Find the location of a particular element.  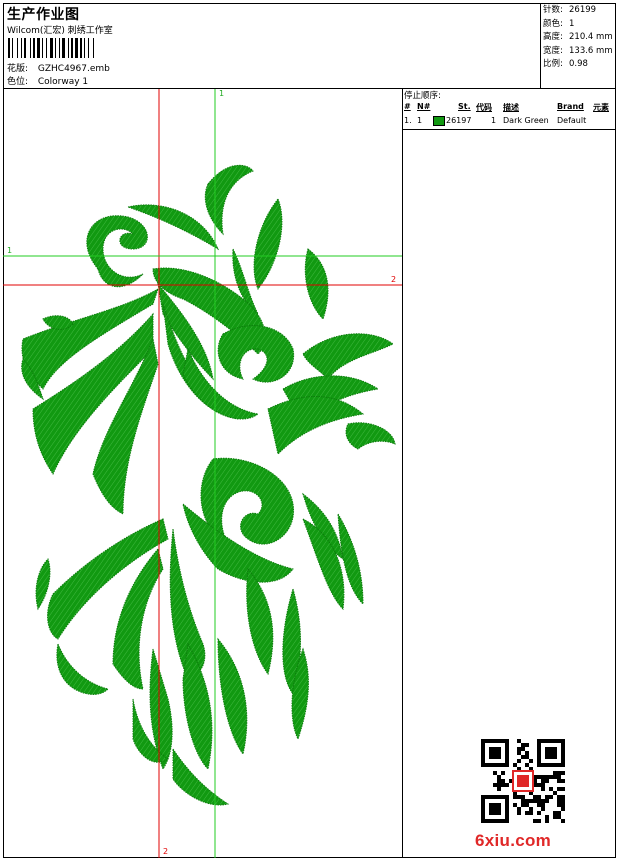

stat-height: 高度: 210.4 mm is located at coordinates (578, 37).